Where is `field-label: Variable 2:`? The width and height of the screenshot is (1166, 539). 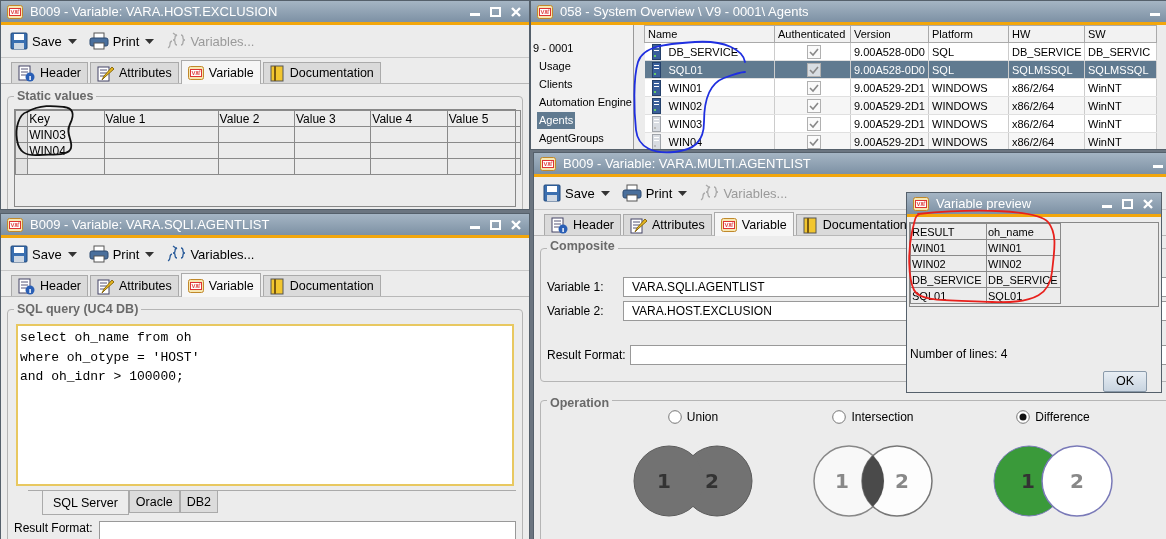
field-label: Variable 2: is located at coordinates (576, 311).